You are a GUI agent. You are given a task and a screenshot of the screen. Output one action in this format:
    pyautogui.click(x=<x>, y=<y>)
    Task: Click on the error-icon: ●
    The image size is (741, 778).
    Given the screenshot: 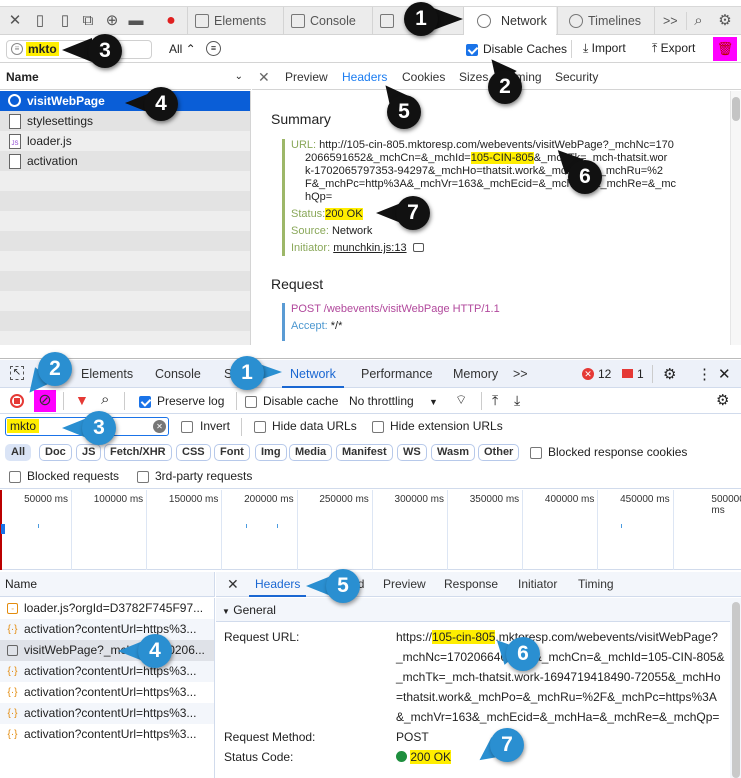 What is the action you would take?
    pyautogui.click(x=171, y=21)
    